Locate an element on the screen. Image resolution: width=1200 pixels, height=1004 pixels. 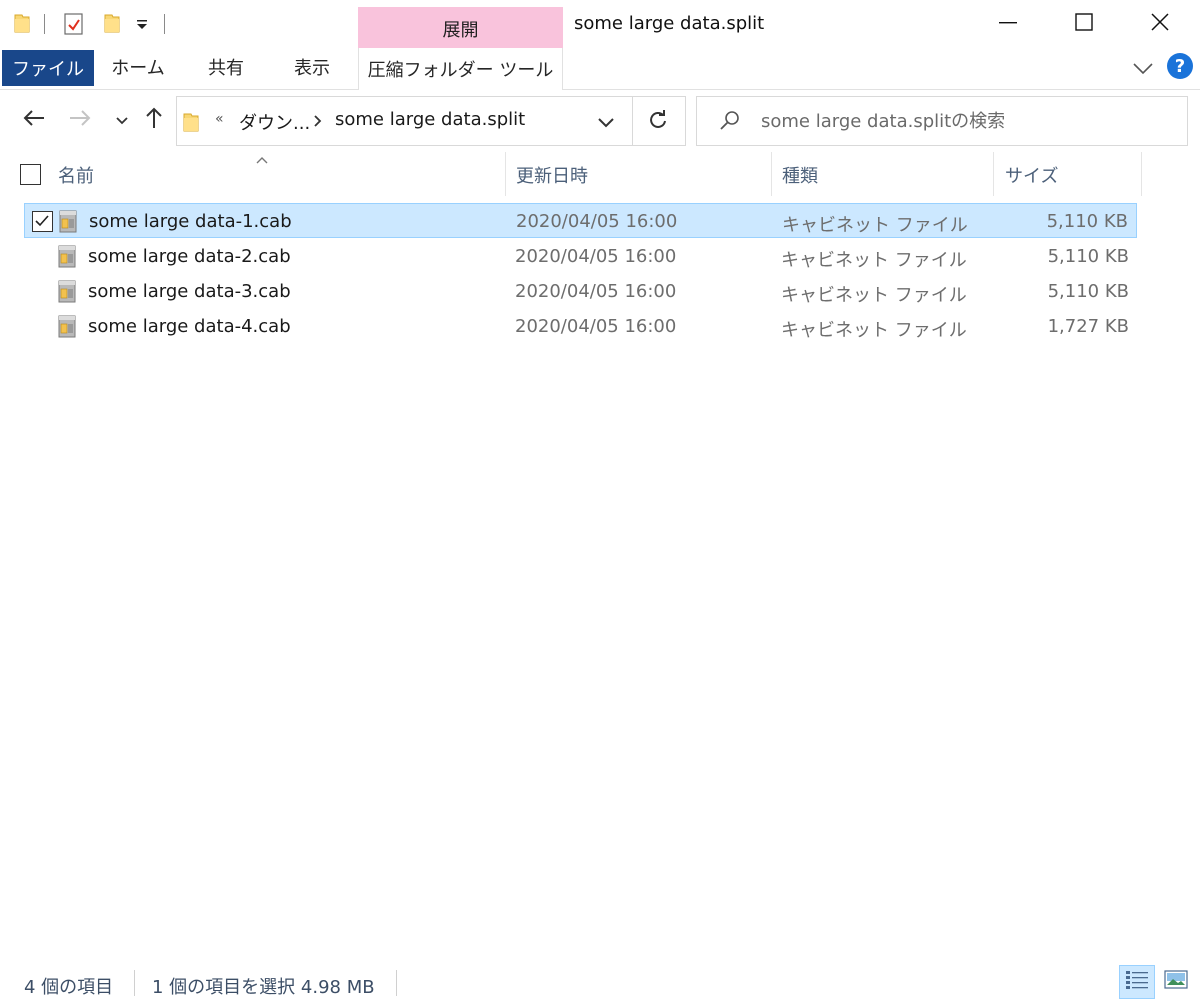
large-icons-view-icon is located at coordinates (1176, 982).